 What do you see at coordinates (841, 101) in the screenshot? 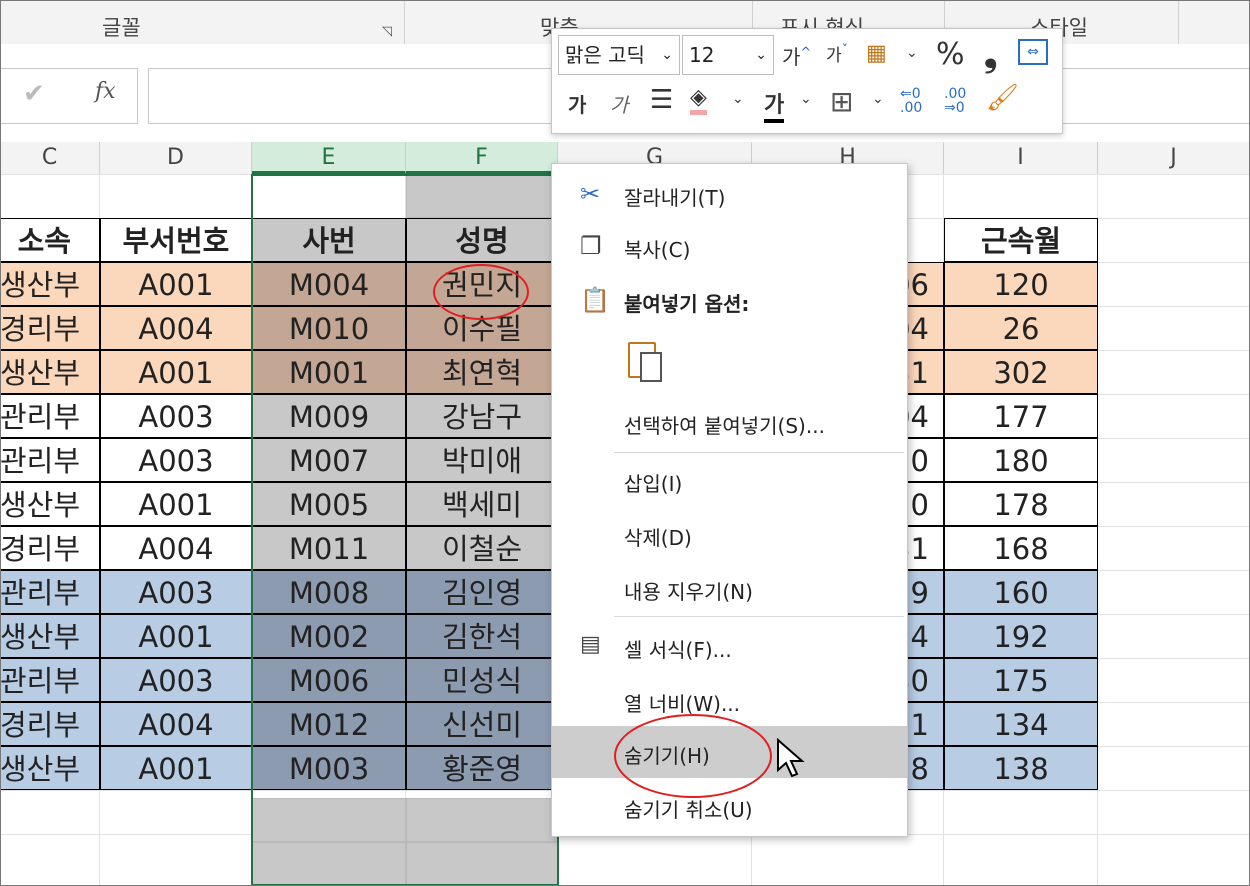
I see `borders-icon: ⊞` at bounding box center [841, 101].